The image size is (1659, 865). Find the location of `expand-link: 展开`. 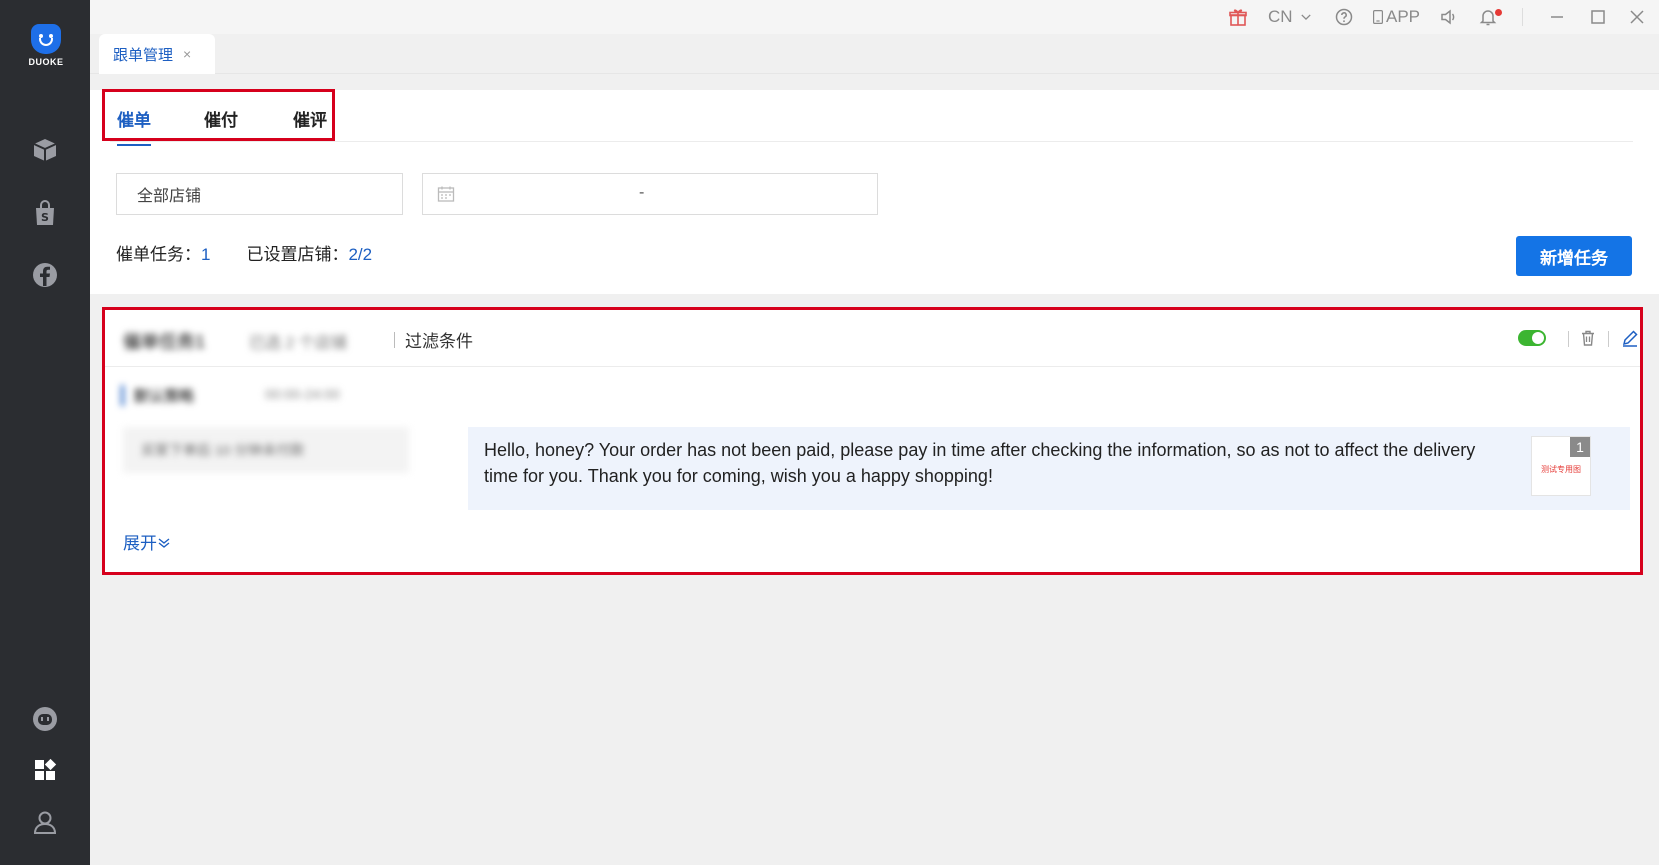

expand-link: 展开 is located at coordinates (147, 541).